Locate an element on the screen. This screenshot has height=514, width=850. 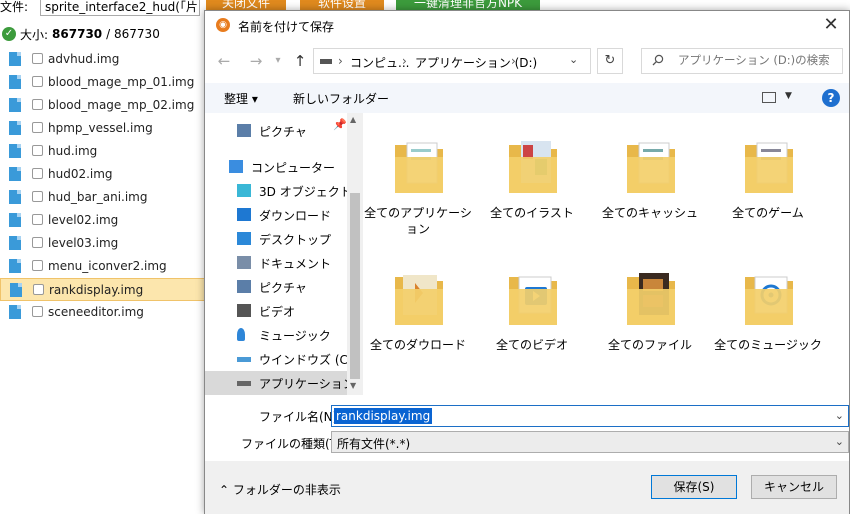
nav-item: ミュージック is located at coordinates (276, 335).